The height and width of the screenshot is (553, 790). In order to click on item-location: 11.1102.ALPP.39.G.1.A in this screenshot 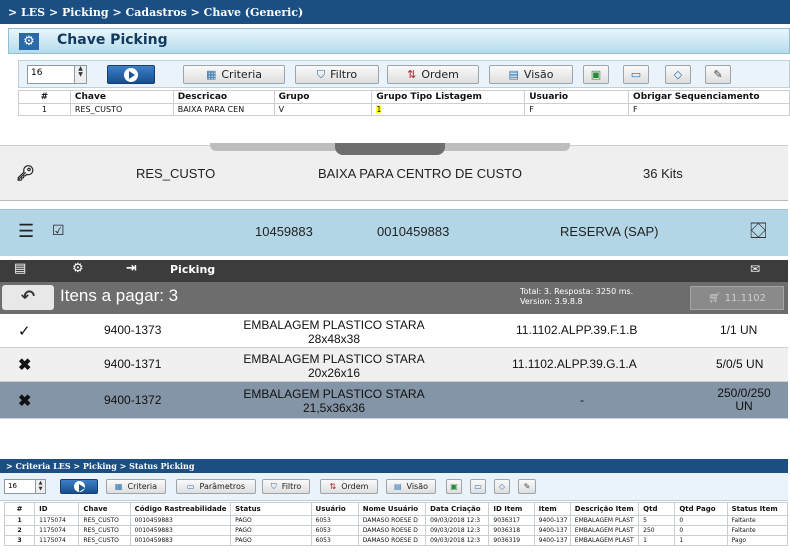, I will do `click(574, 364)`.